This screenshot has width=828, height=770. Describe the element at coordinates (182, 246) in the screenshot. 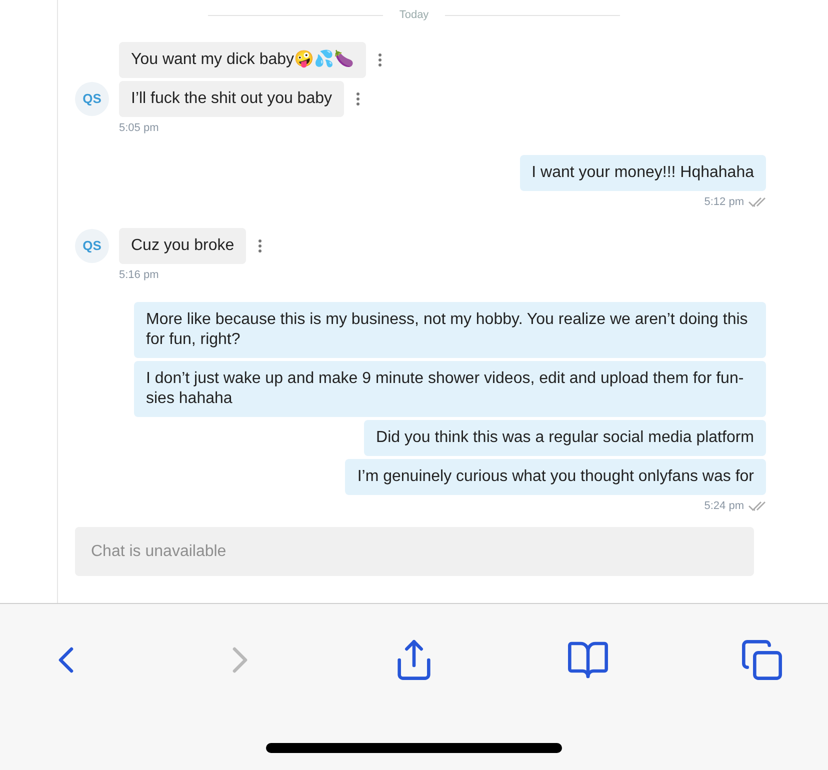

I see `message-bubble: Cuz you broke` at that location.